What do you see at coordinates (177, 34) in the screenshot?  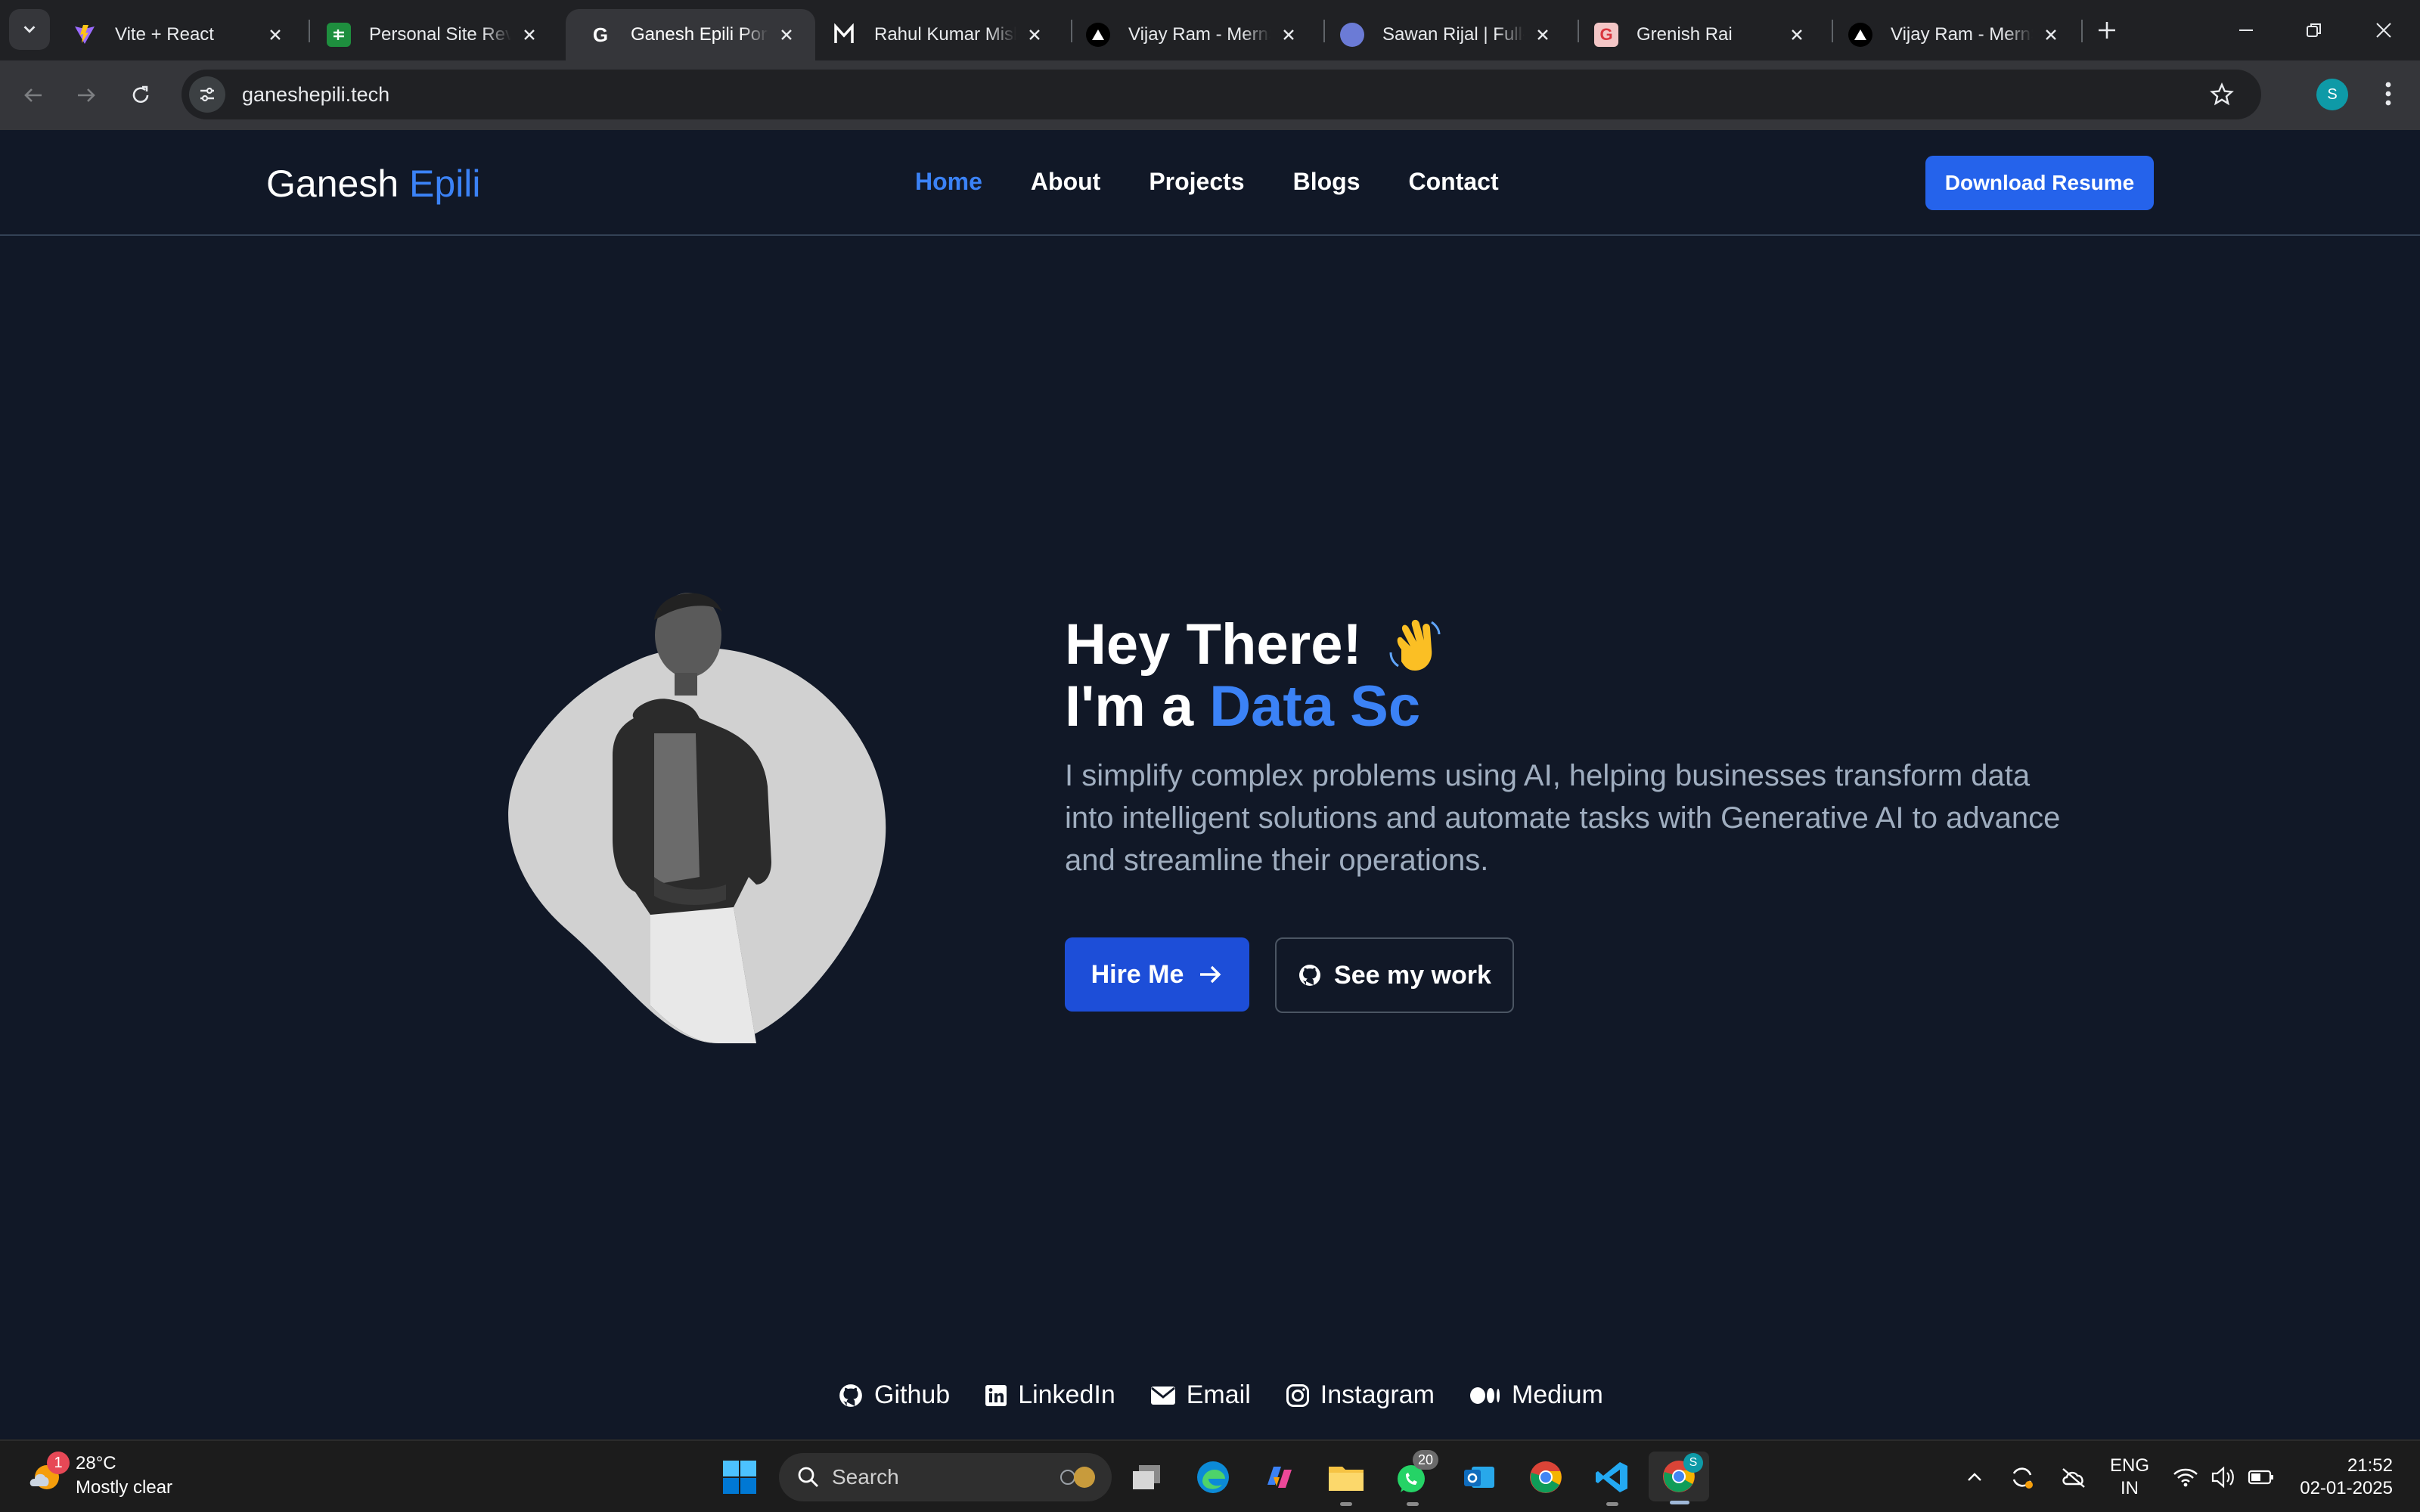 I see `browser-tab: Vite + React` at bounding box center [177, 34].